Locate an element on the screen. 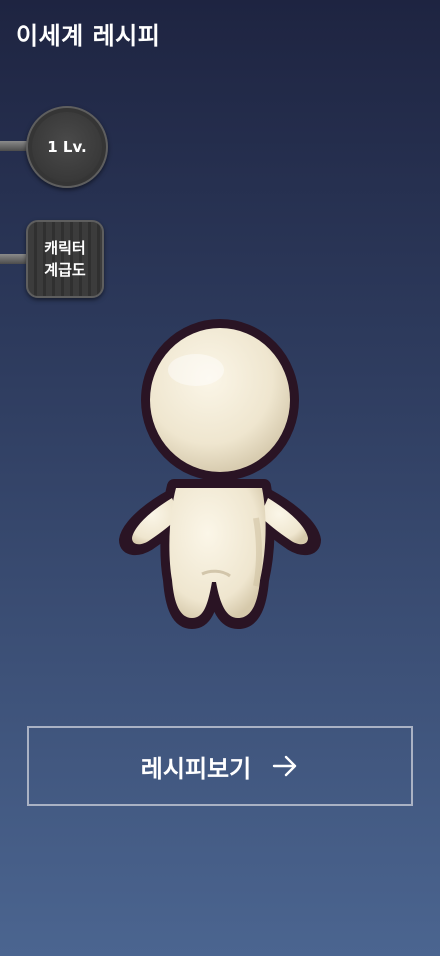 This screenshot has width=440, height=956. level-pan-body: 1 Lv. is located at coordinates (67, 147).